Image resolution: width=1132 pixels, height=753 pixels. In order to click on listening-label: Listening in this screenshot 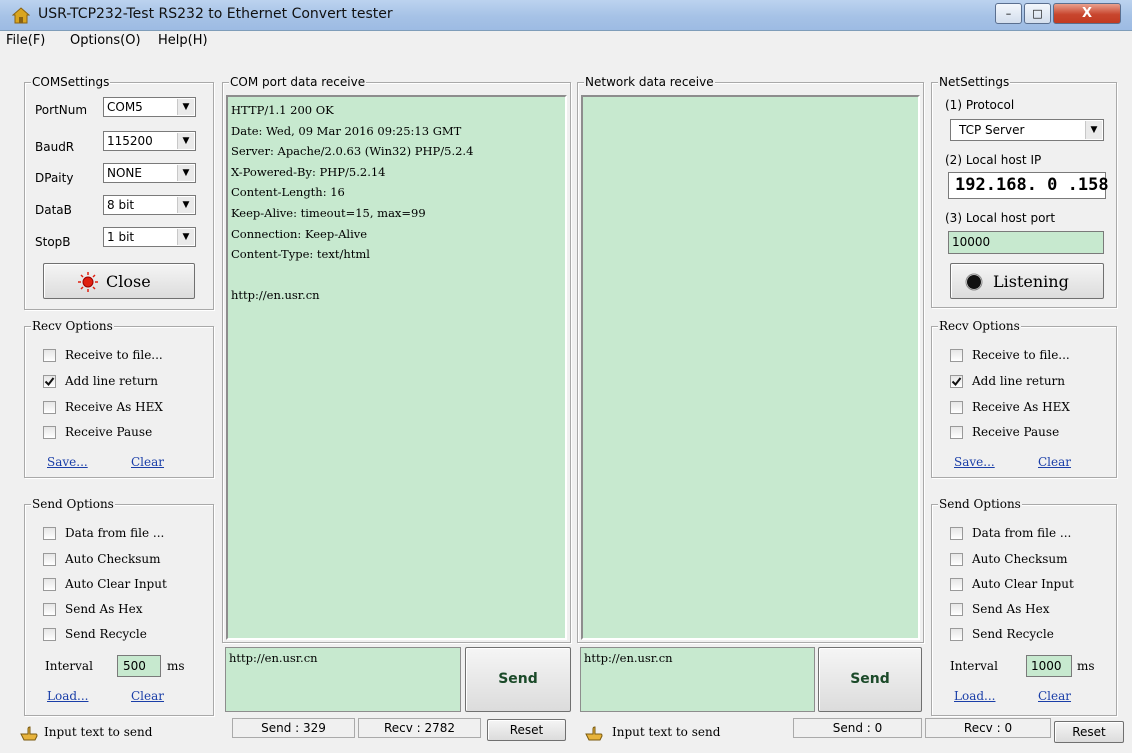, I will do `click(1031, 281)`.